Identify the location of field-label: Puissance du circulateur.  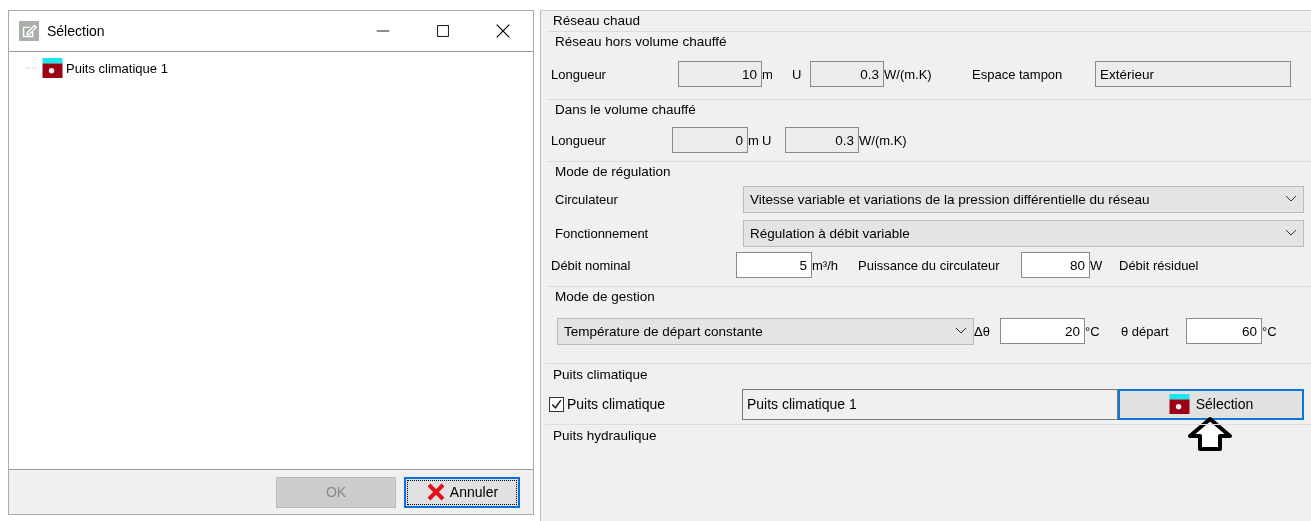
(929, 265).